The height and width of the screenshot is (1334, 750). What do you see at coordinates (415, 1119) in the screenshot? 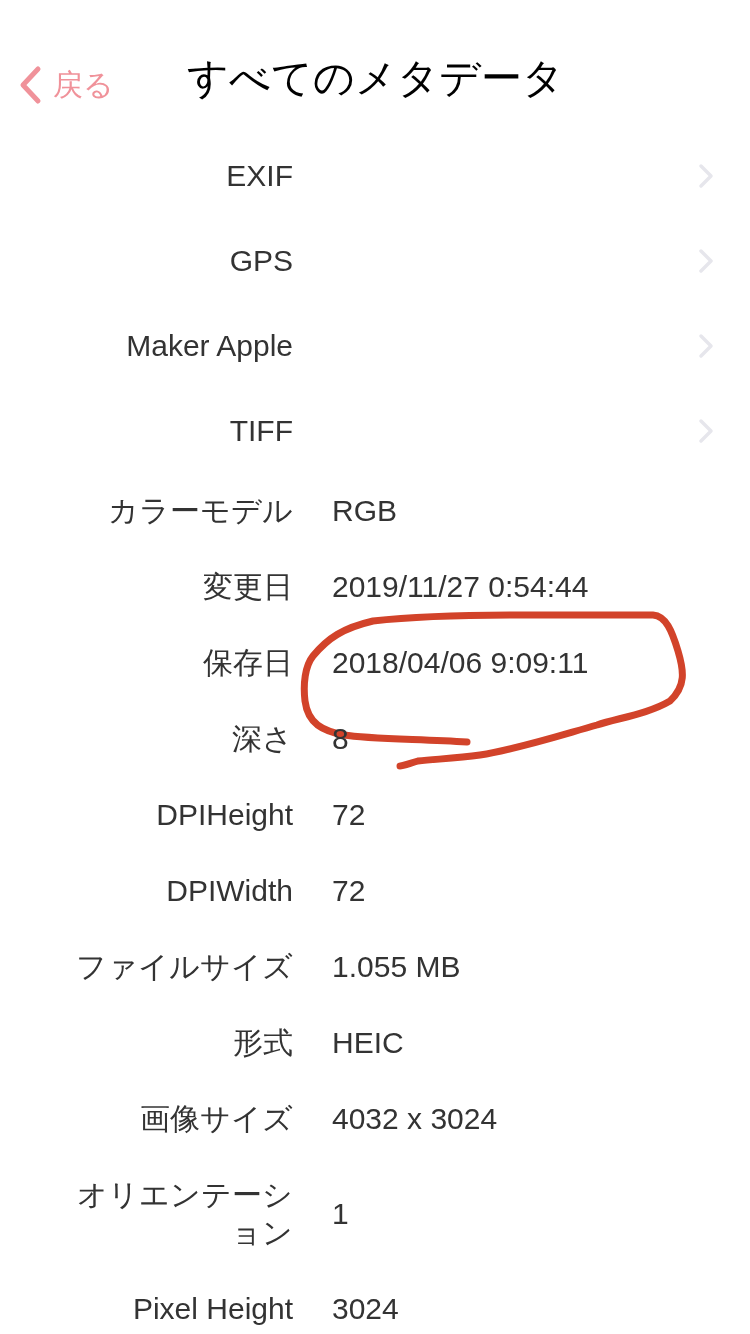
I see `field-value: 4032 x 3024` at bounding box center [415, 1119].